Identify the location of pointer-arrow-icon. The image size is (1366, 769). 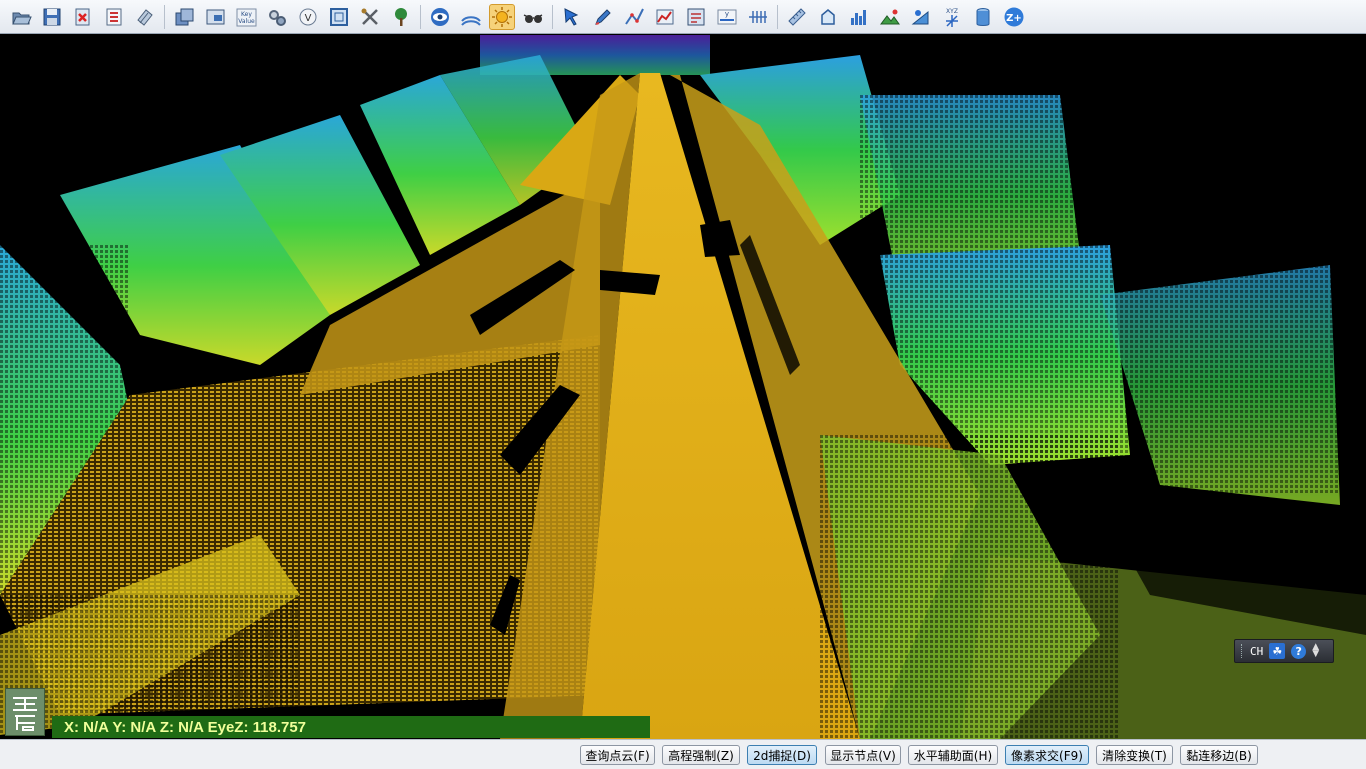
(571, 16).